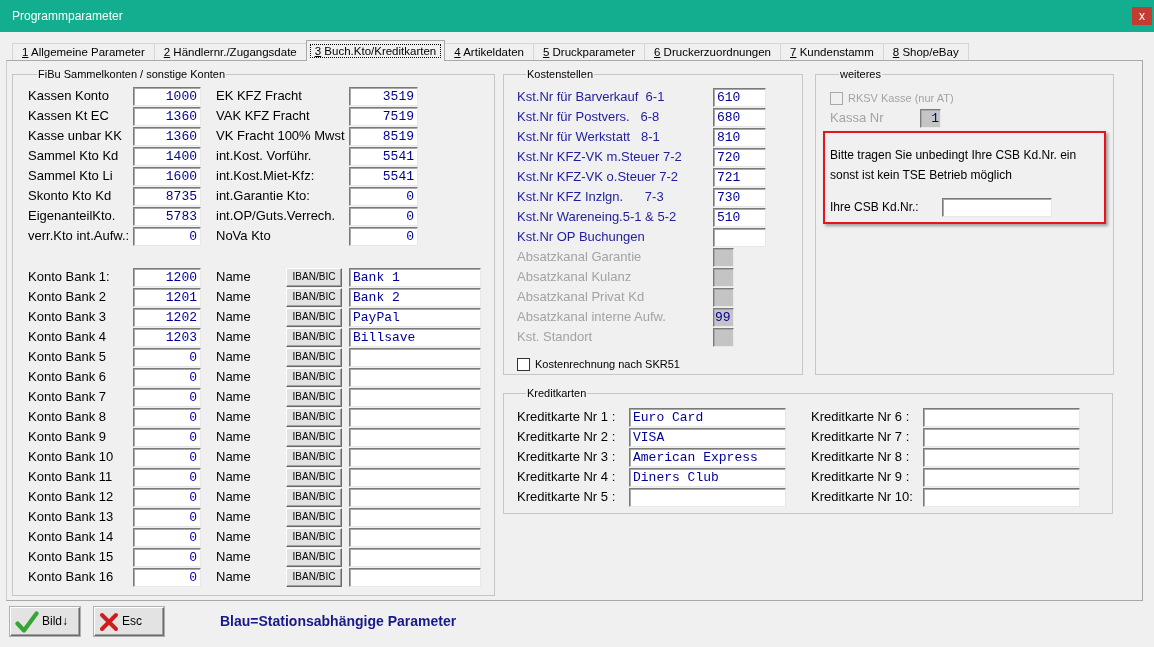  I want to click on cost-center-field: 610, so click(739, 97).